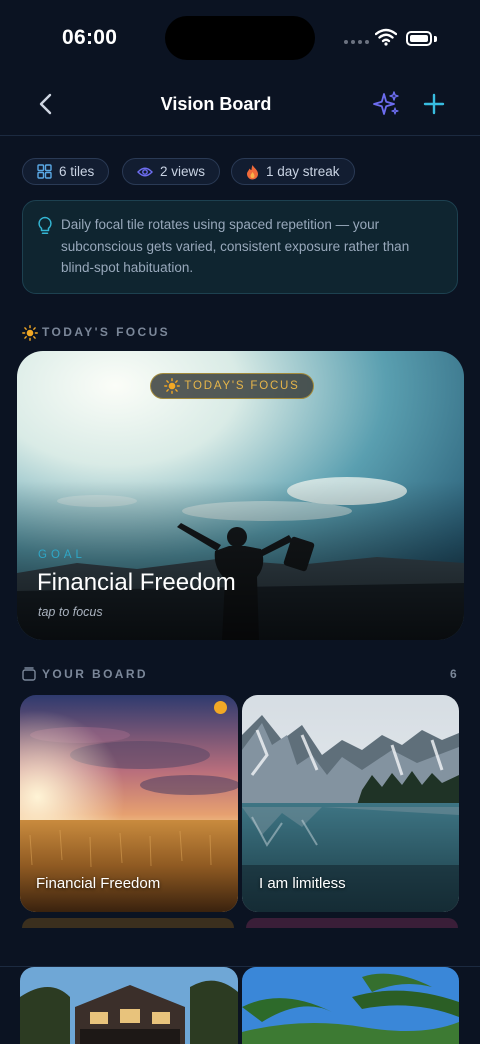 This screenshot has width=480, height=1044. What do you see at coordinates (240, 38) in the screenshot?
I see `dynamic-island` at bounding box center [240, 38].